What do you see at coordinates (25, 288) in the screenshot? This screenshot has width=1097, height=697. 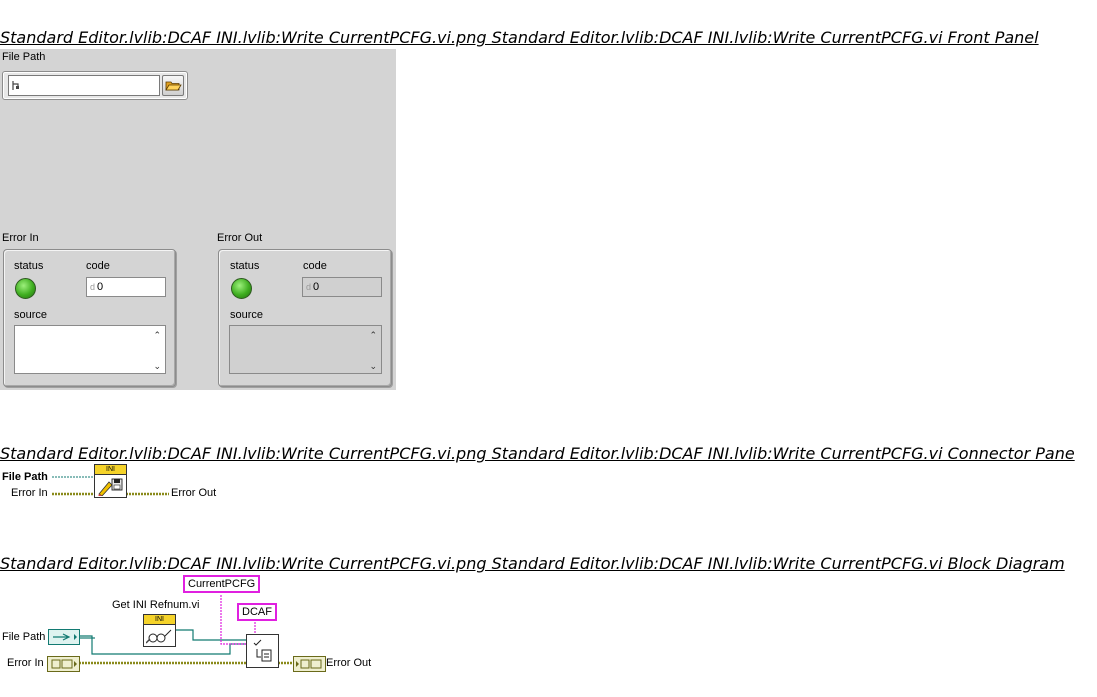 I see `error-in-status-led` at bounding box center [25, 288].